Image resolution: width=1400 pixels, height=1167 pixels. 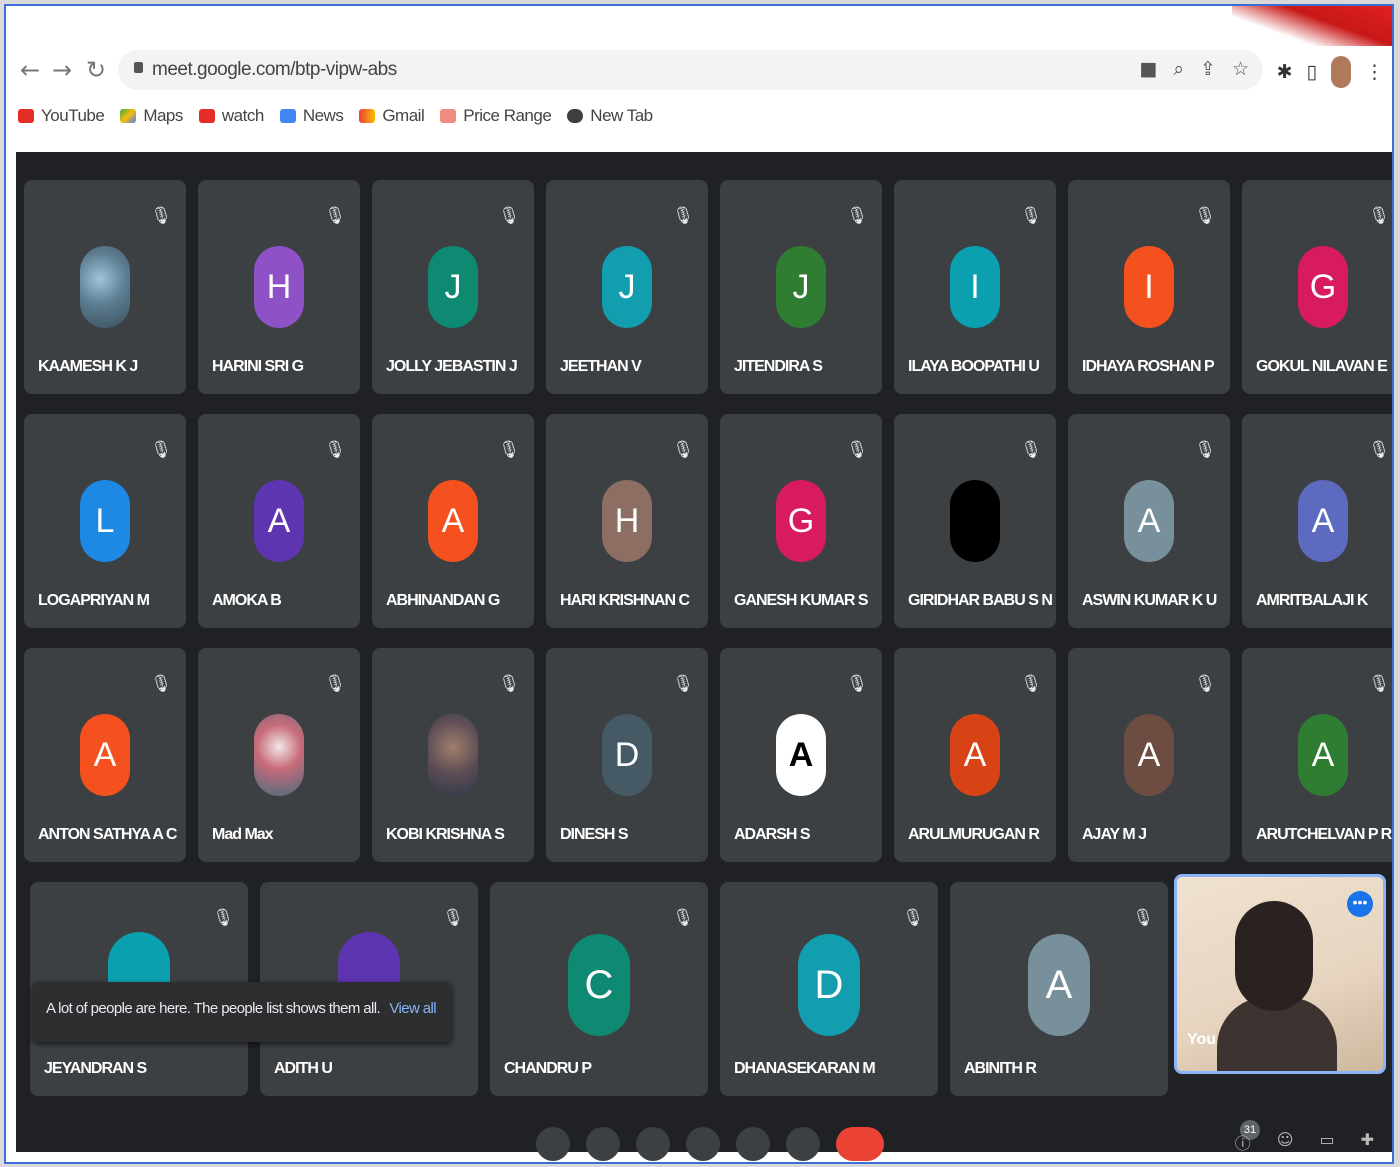 I want to click on sidebar-icon: ▯, so click(x=1312, y=72).